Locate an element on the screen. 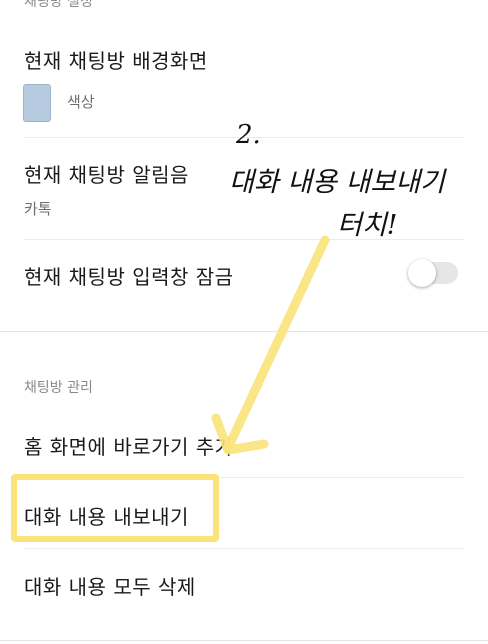  section-header-chatroom-management: 채팅방 관리 is located at coordinates (58, 388).